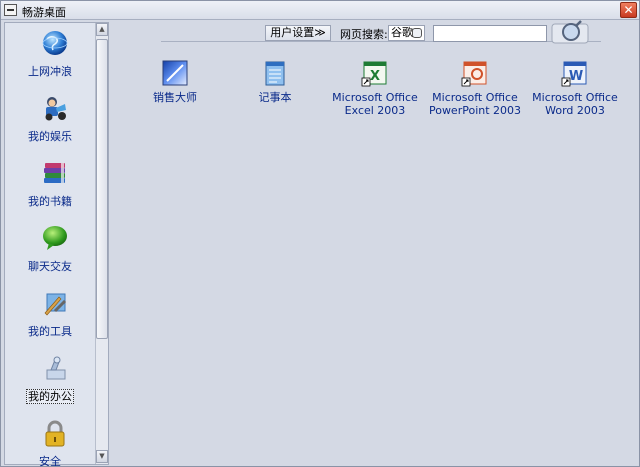 This screenshot has height=467, width=640. I want to click on scroll-up-arrow-icon: ▲, so click(102, 29).